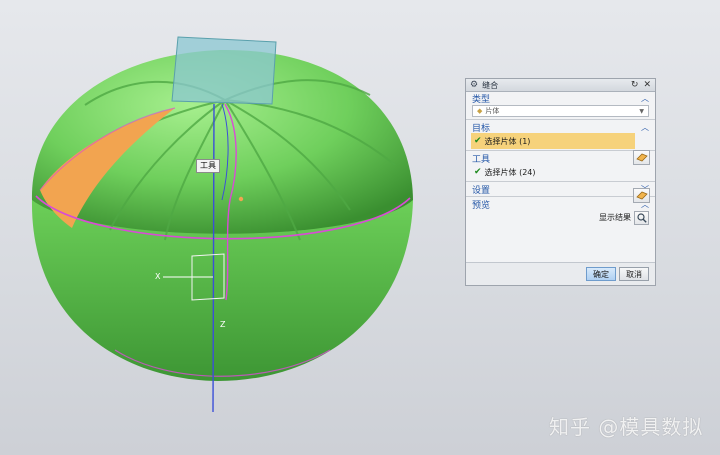 The width and height of the screenshot is (720, 455). I want to click on gear-icon: ⚙, so click(474, 85).